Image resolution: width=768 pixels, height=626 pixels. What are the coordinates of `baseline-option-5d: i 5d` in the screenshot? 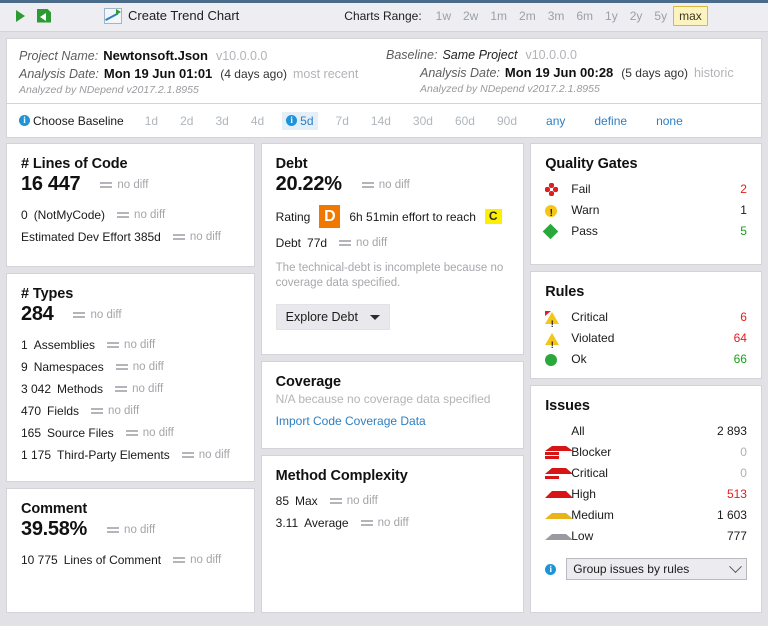 It's located at (300, 120).